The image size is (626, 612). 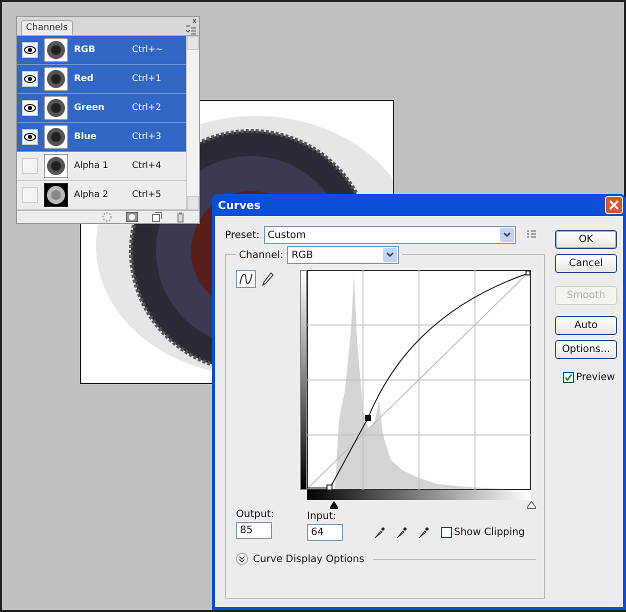 I want to click on curve-display-options-label: Curve Display Options, so click(x=308, y=559).